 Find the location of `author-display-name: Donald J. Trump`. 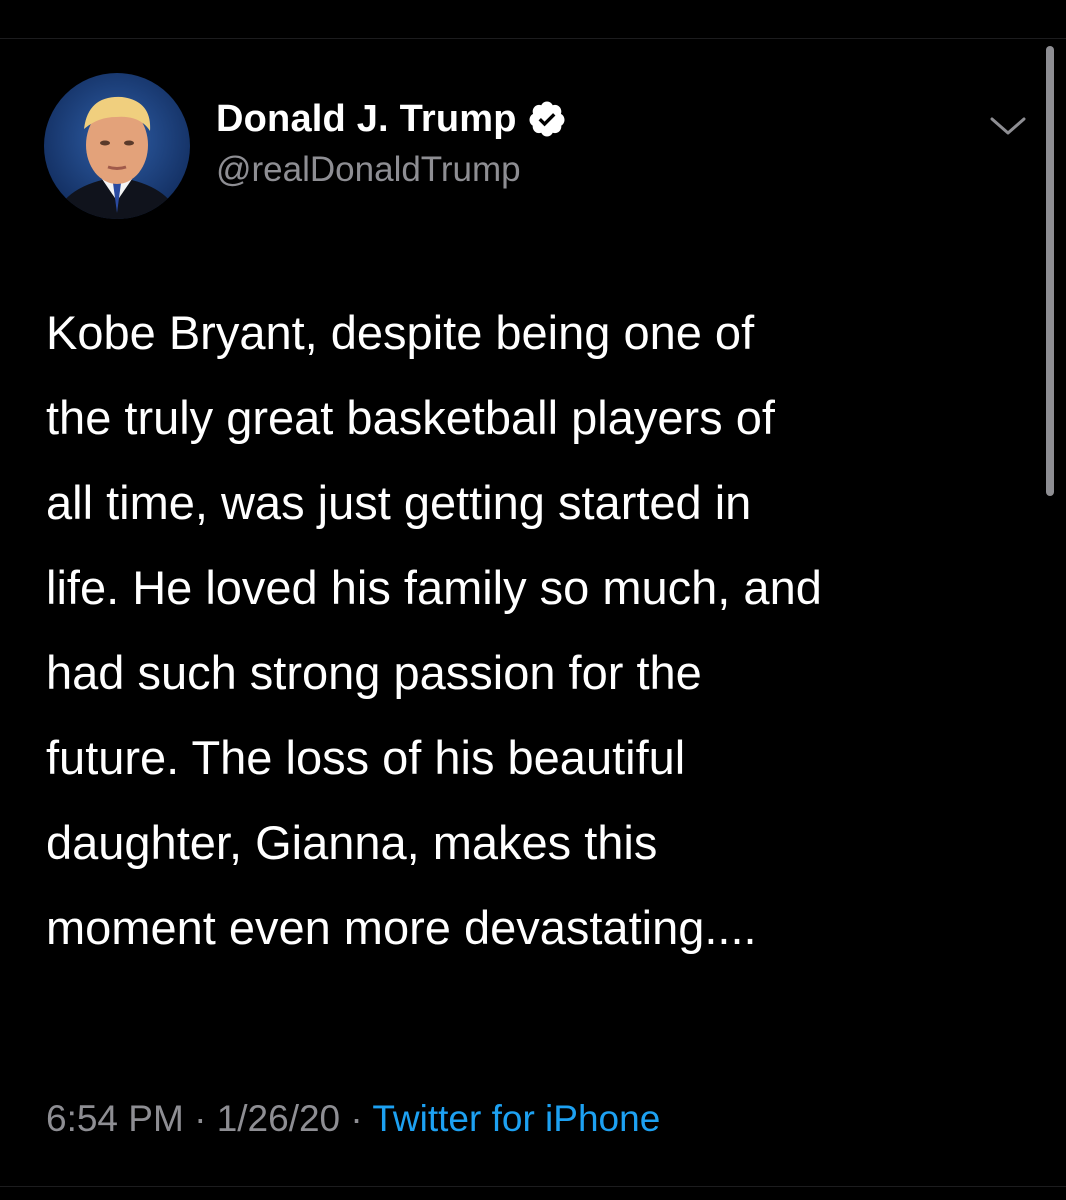

author-display-name: Donald J. Trump is located at coordinates (366, 119).